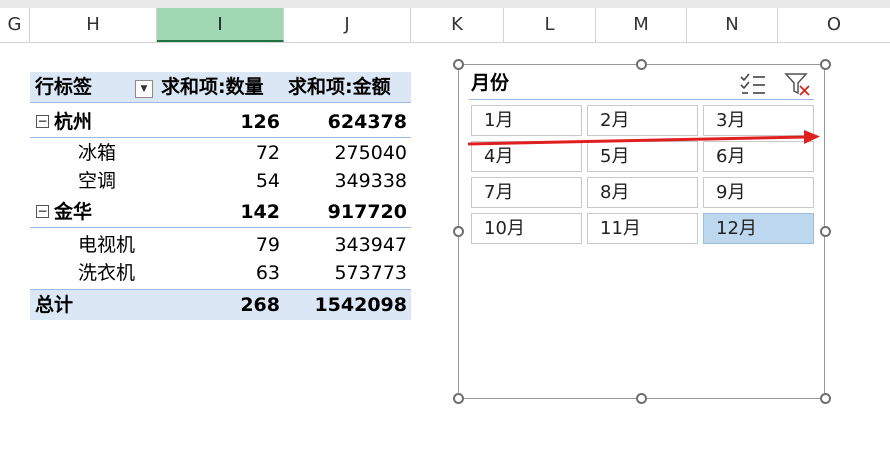 Image resolution: width=890 pixels, height=468 pixels. What do you see at coordinates (550, 25) in the screenshot?
I see `column-header-l: L` at bounding box center [550, 25].